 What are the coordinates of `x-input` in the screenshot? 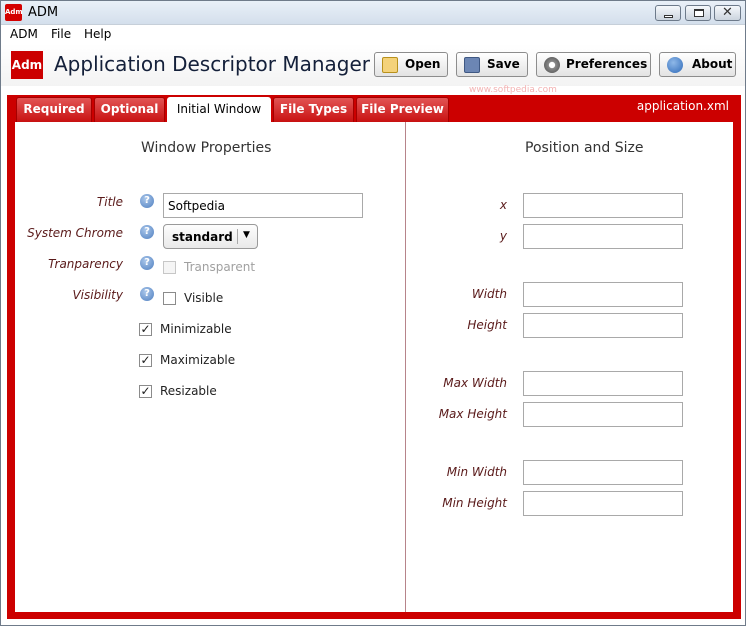 It's located at (603, 205).